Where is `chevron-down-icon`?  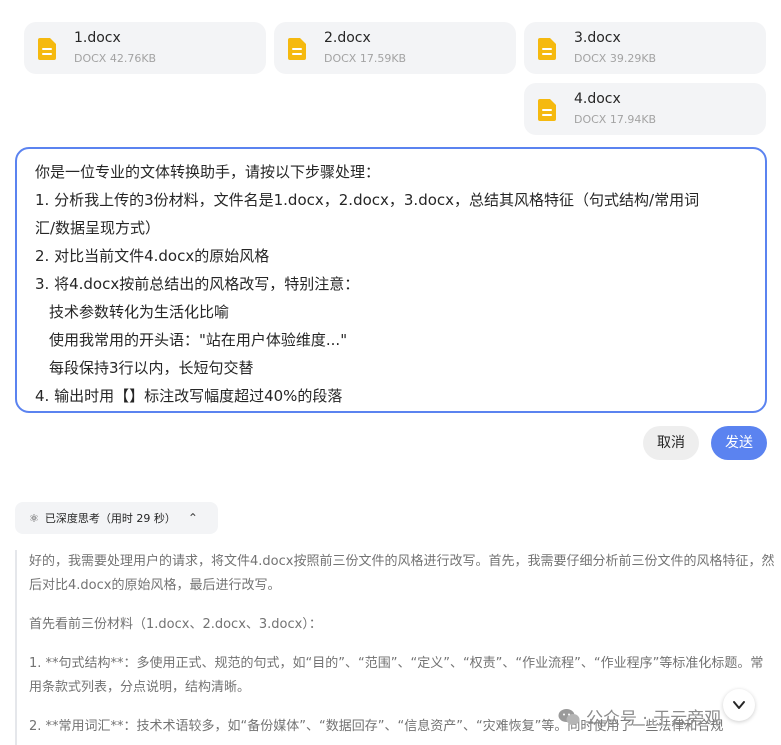 chevron-down-icon is located at coordinates (739, 705).